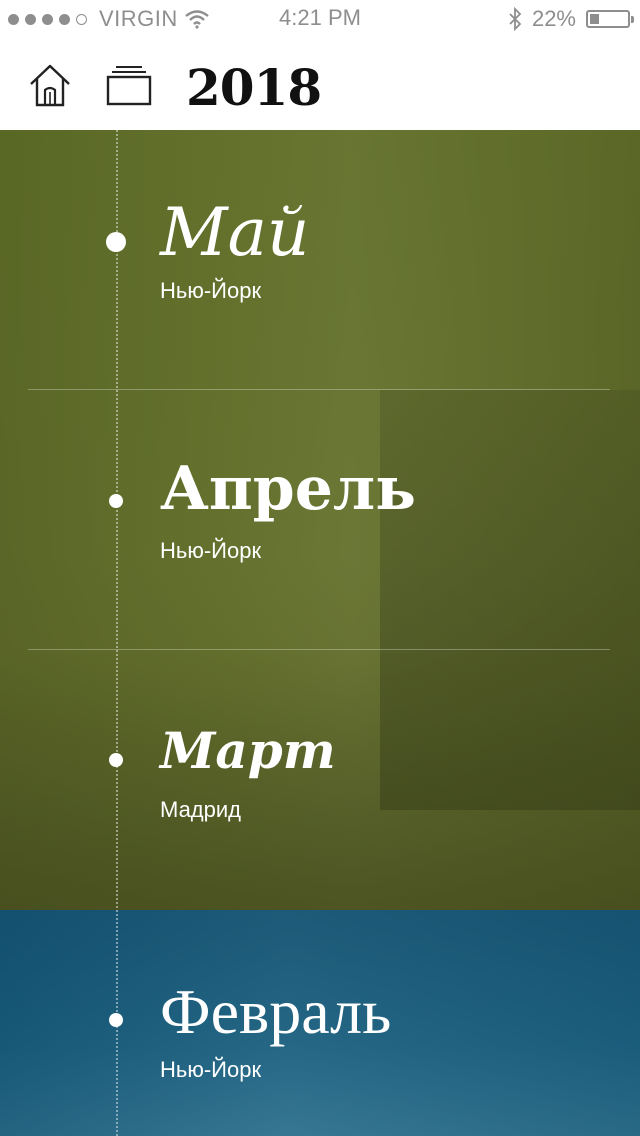 Image resolution: width=640 pixels, height=1136 pixels. Describe the element at coordinates (248, 750) in the screenshot. I see `month-title: Март` at that location.